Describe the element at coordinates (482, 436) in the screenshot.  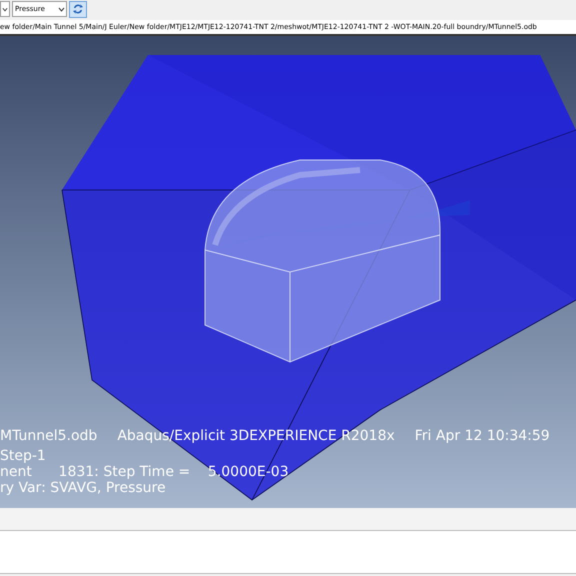
I see `viewport-title-text: Fri Apr 12 10:34:59` at that location.